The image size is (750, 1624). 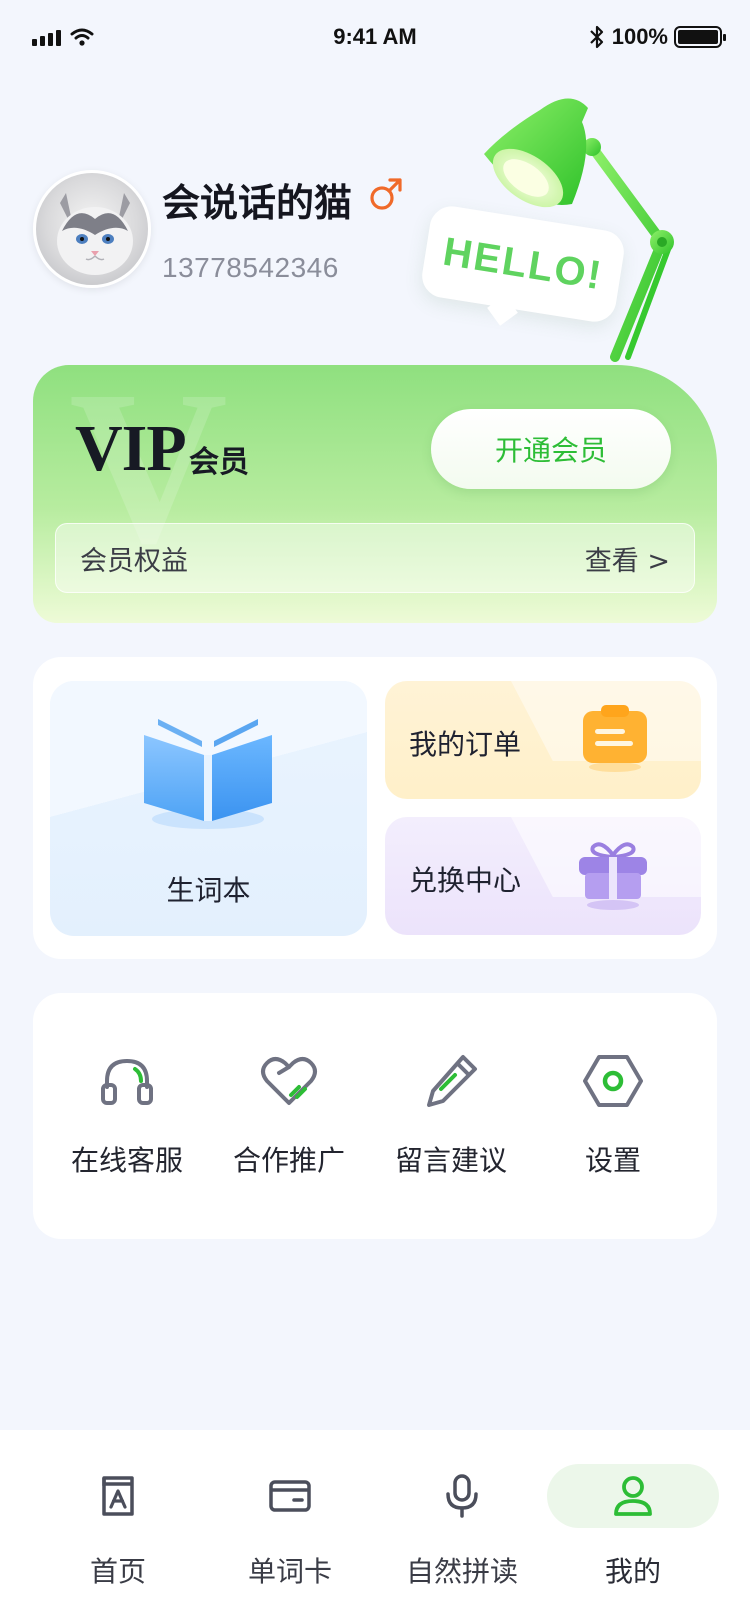 What do you see at coordinates (127, 1081) in the screenshot?
I see `headset-icon` at bounding box center [127, 1081].